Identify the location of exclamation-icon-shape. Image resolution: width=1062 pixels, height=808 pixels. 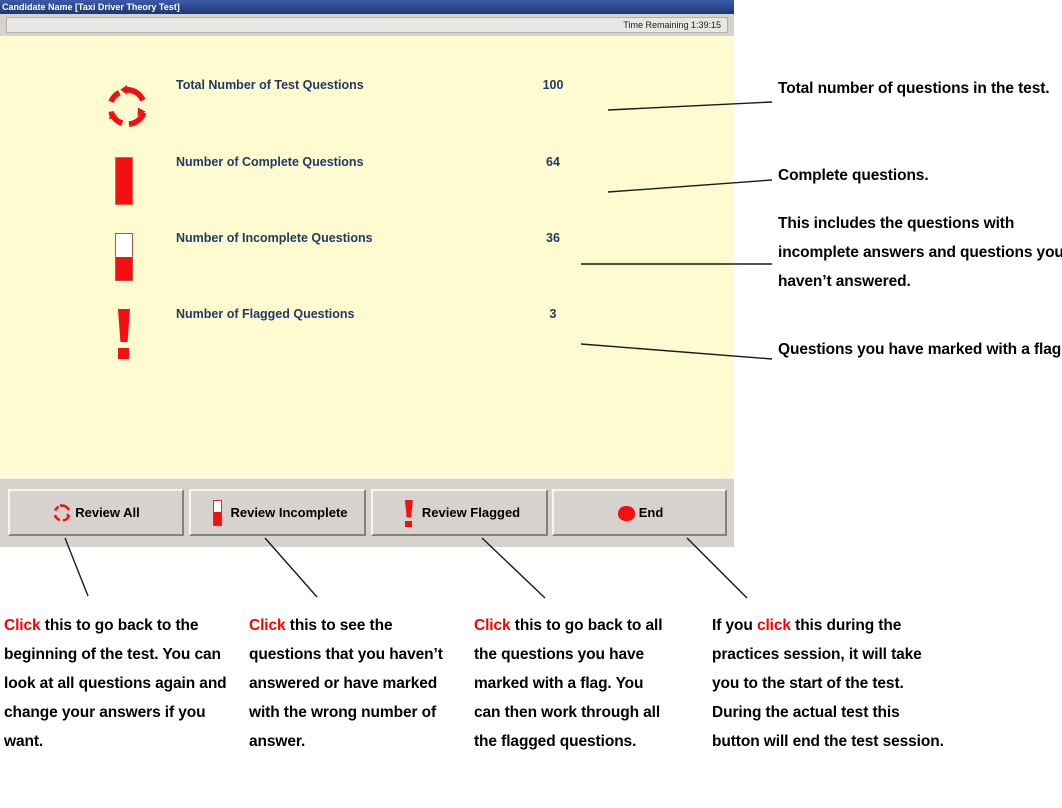
(124, 334).